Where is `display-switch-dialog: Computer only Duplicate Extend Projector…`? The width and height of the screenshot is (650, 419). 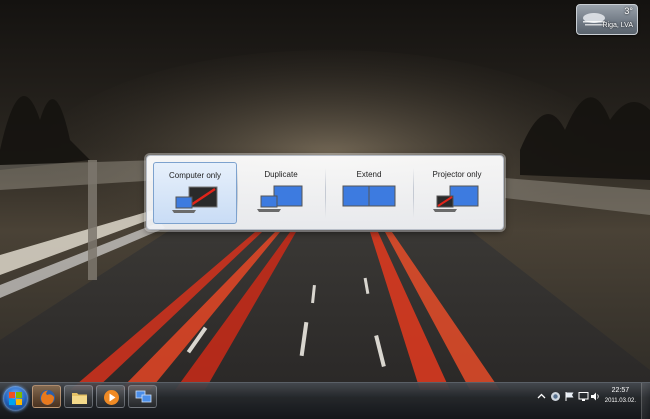 display-switch-dialog: Computer only Duplicate Extend Projector… is located at coordinates (325, 192).